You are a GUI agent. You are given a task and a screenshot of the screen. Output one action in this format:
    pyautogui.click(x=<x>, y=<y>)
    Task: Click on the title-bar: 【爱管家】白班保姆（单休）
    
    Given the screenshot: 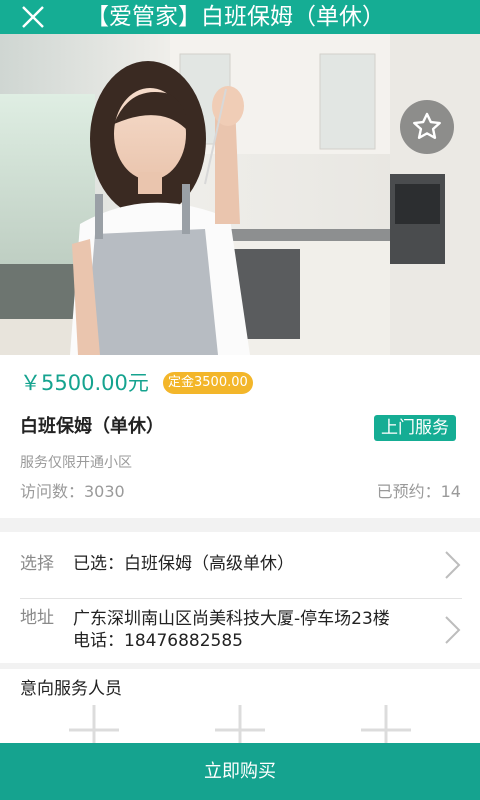 What is the action you would take?
    pyautogui.click(x=240, y=17)
    